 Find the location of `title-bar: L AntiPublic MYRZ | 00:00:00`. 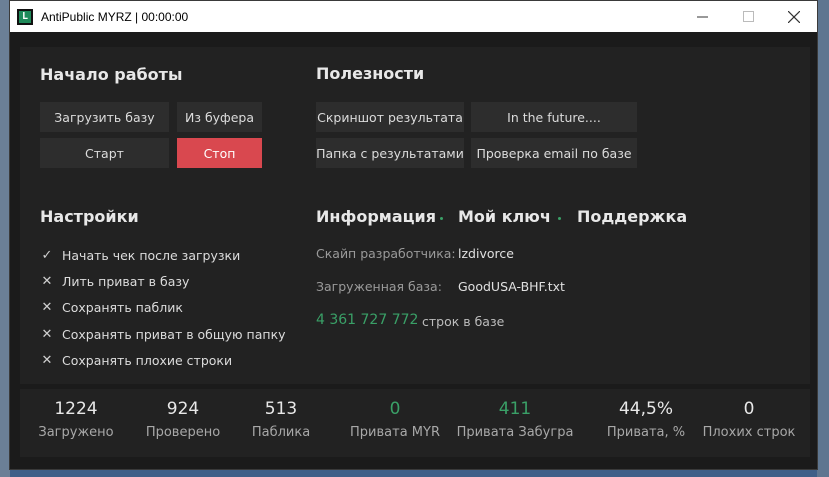

title-bar: L AntiPublic MYRZ | 00:00:00 is located at coordinates (413, 16).